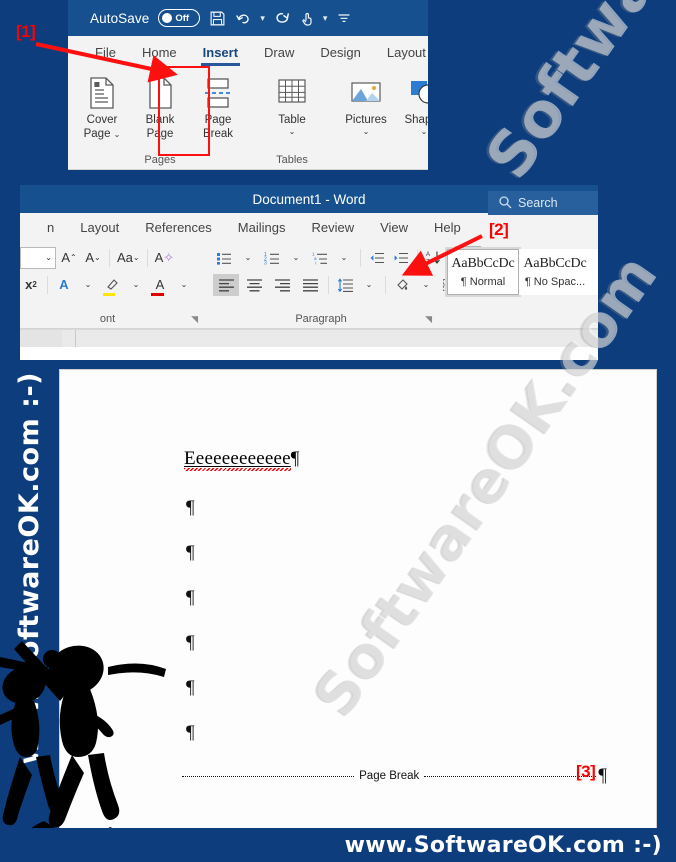 The width and height of the screenshot is (676, 862). What do you see at coordinates (428, 263) in the screenshot?
I see `svg-text: Z` at bounding box center [428, 263].